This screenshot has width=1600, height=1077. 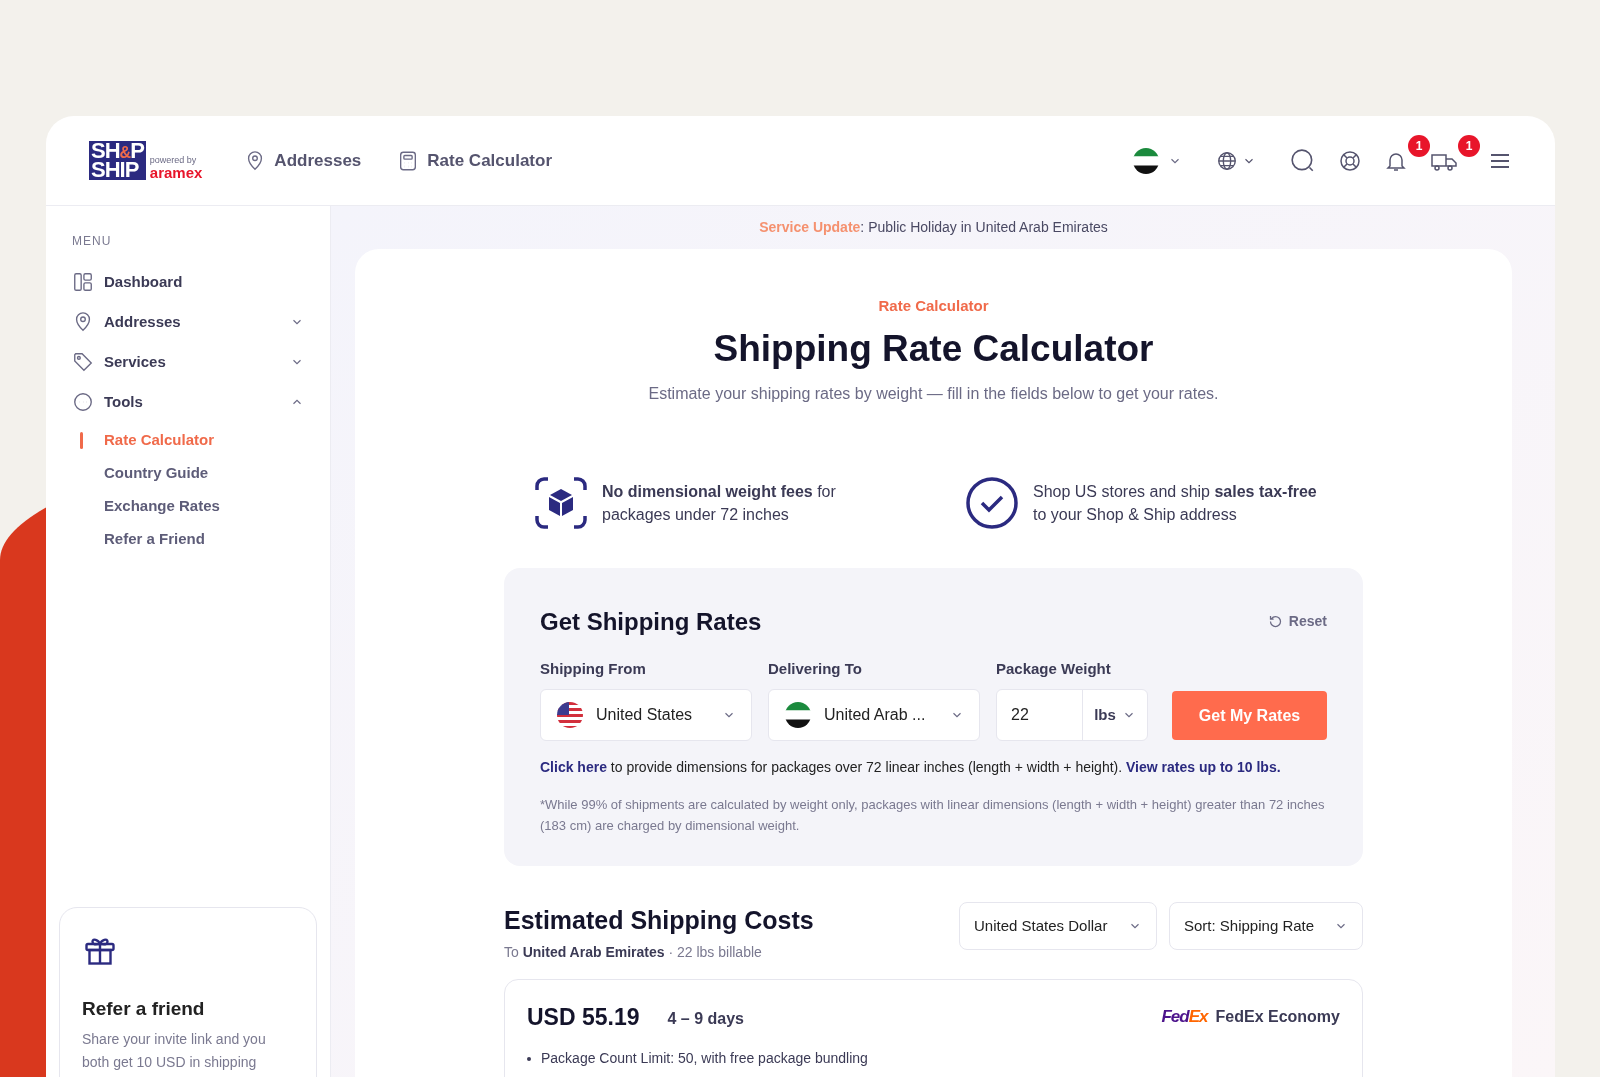 What do you see at coordinates (188, 362) in the screenshot?
I see `sidebar-item: Services` at bounding box center [188, 362].